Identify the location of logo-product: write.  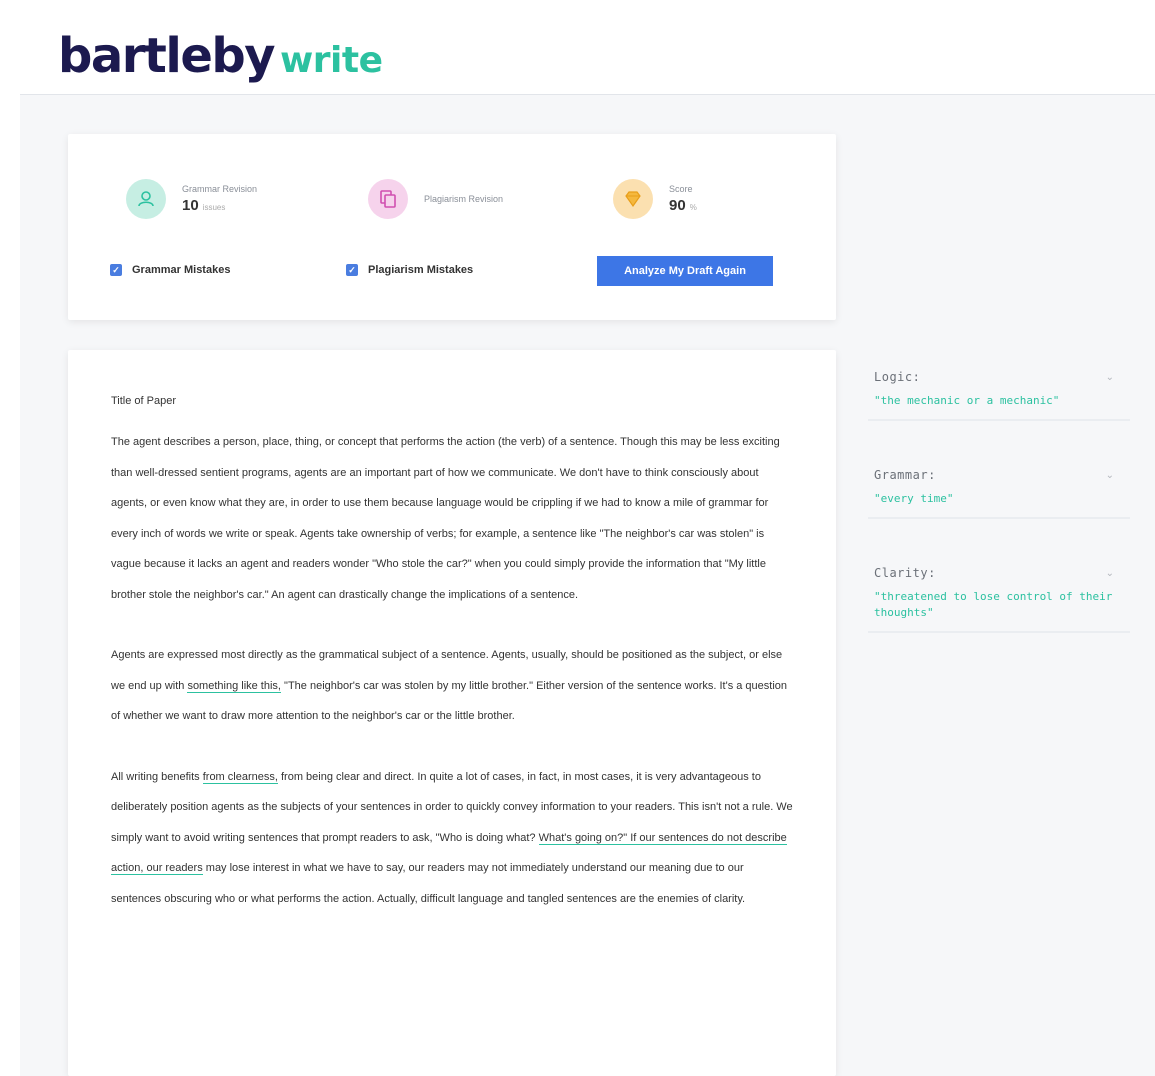
(331, 60).